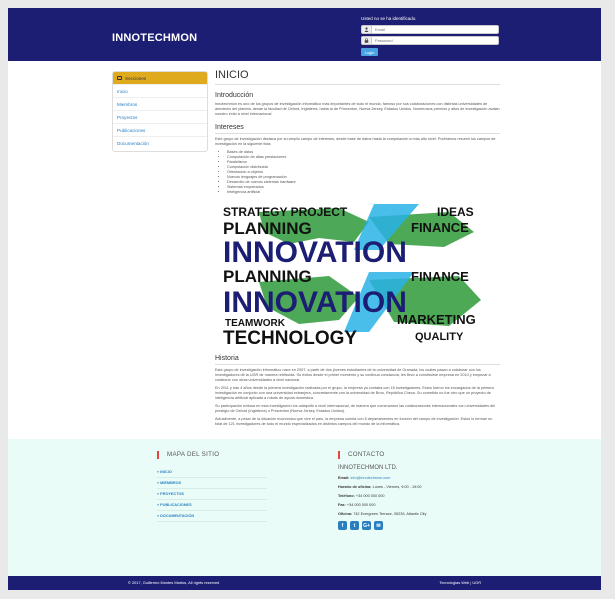 Image resolution: width=615 pixels, height=599 pixels. Describe the element at coordinates (212, 516) in the screenshot. I see `sitemap-link-documentacion: » DOCUMENTACIÓN` at that location.